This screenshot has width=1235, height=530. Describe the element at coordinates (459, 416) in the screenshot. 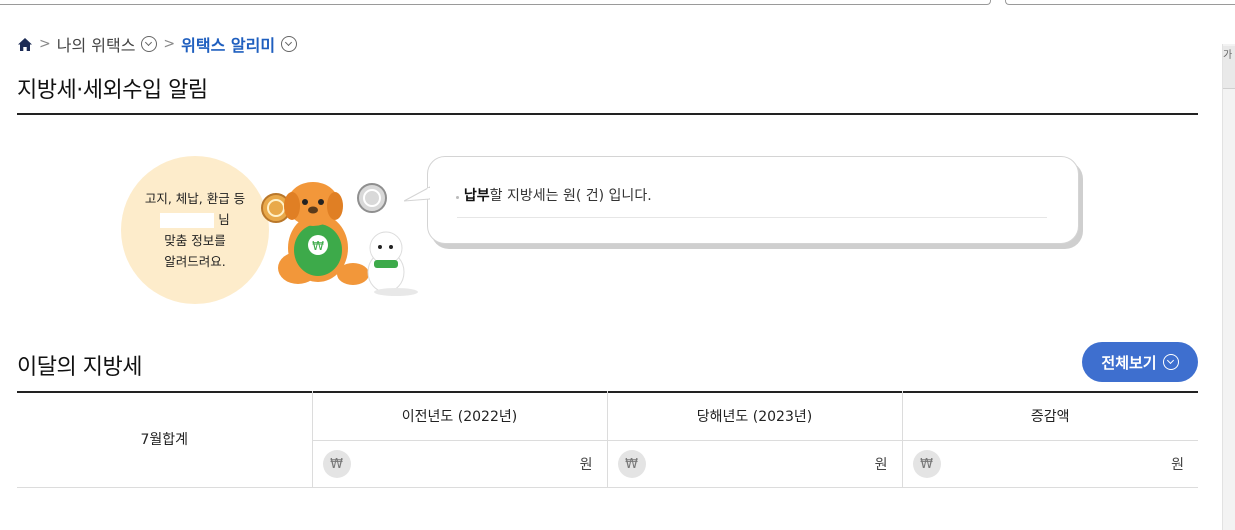

I see `col-header-prev-year: 이전년도 (2022년)` at that location.